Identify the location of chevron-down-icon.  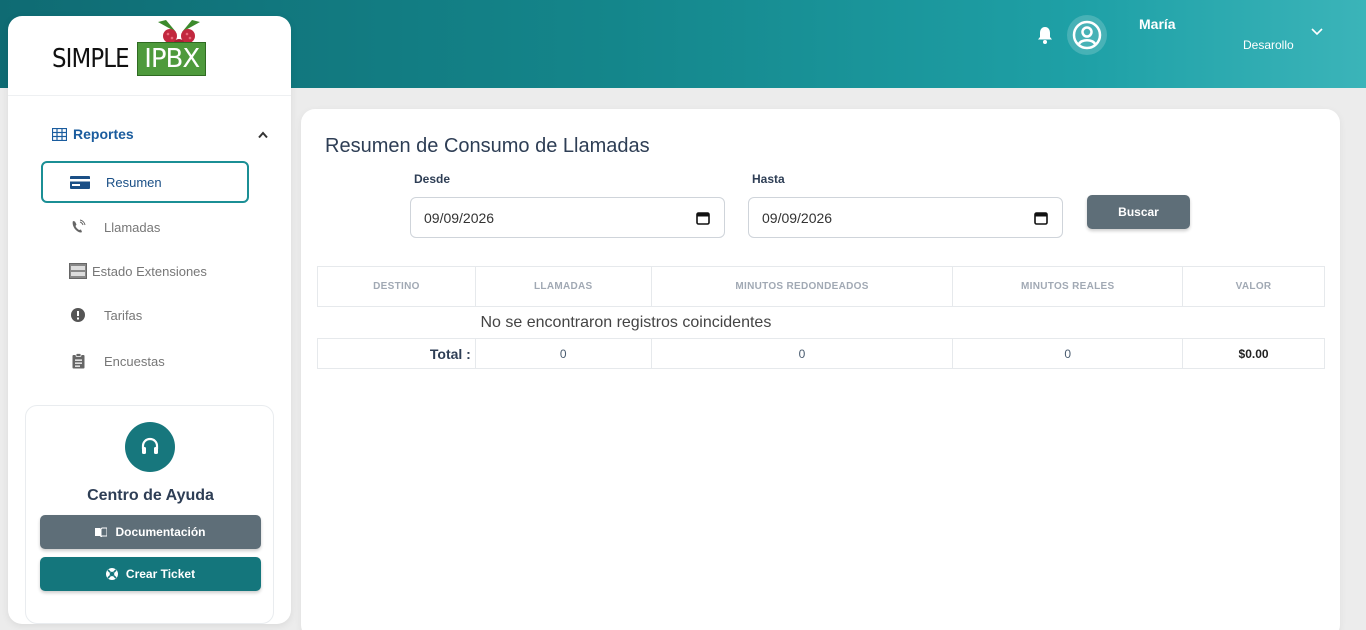
(1317, 32).